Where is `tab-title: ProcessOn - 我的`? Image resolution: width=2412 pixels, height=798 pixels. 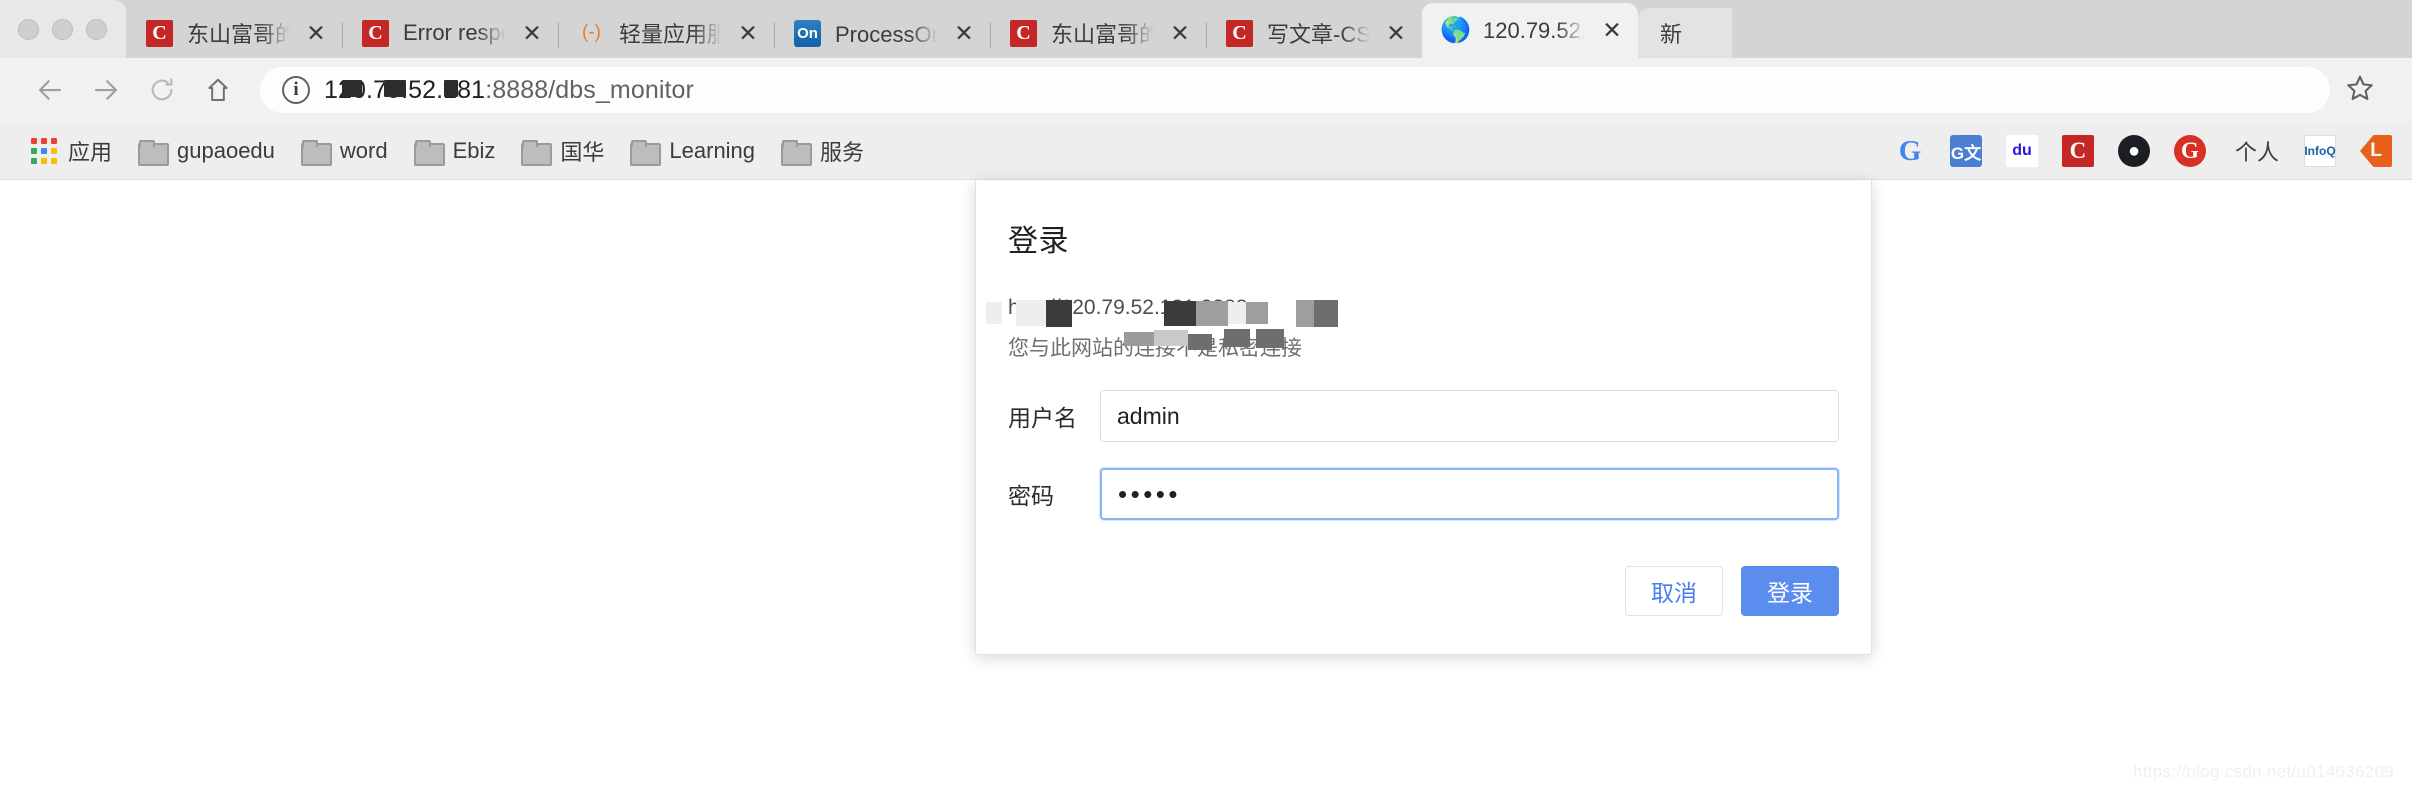 tab-title: ProcessOn - 我的 is located at coordinates (886, 34).